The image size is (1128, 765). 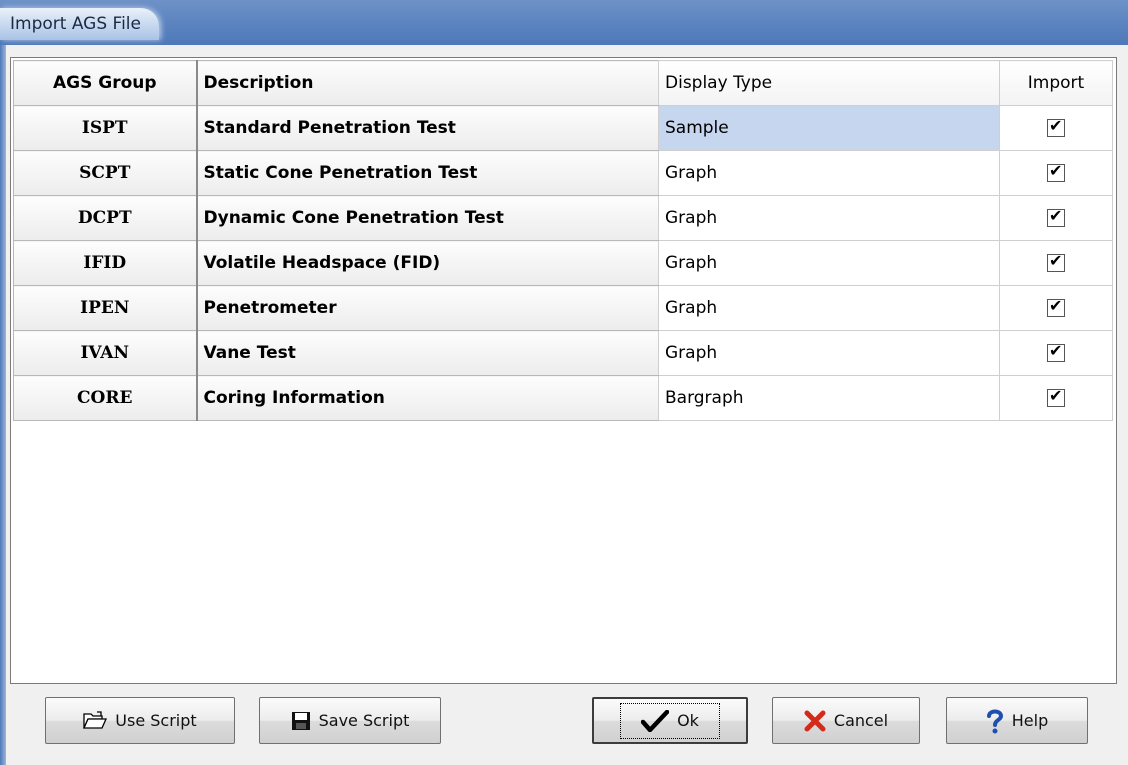 I want to click on ok-button: Ok, so click(x=670, y=720).